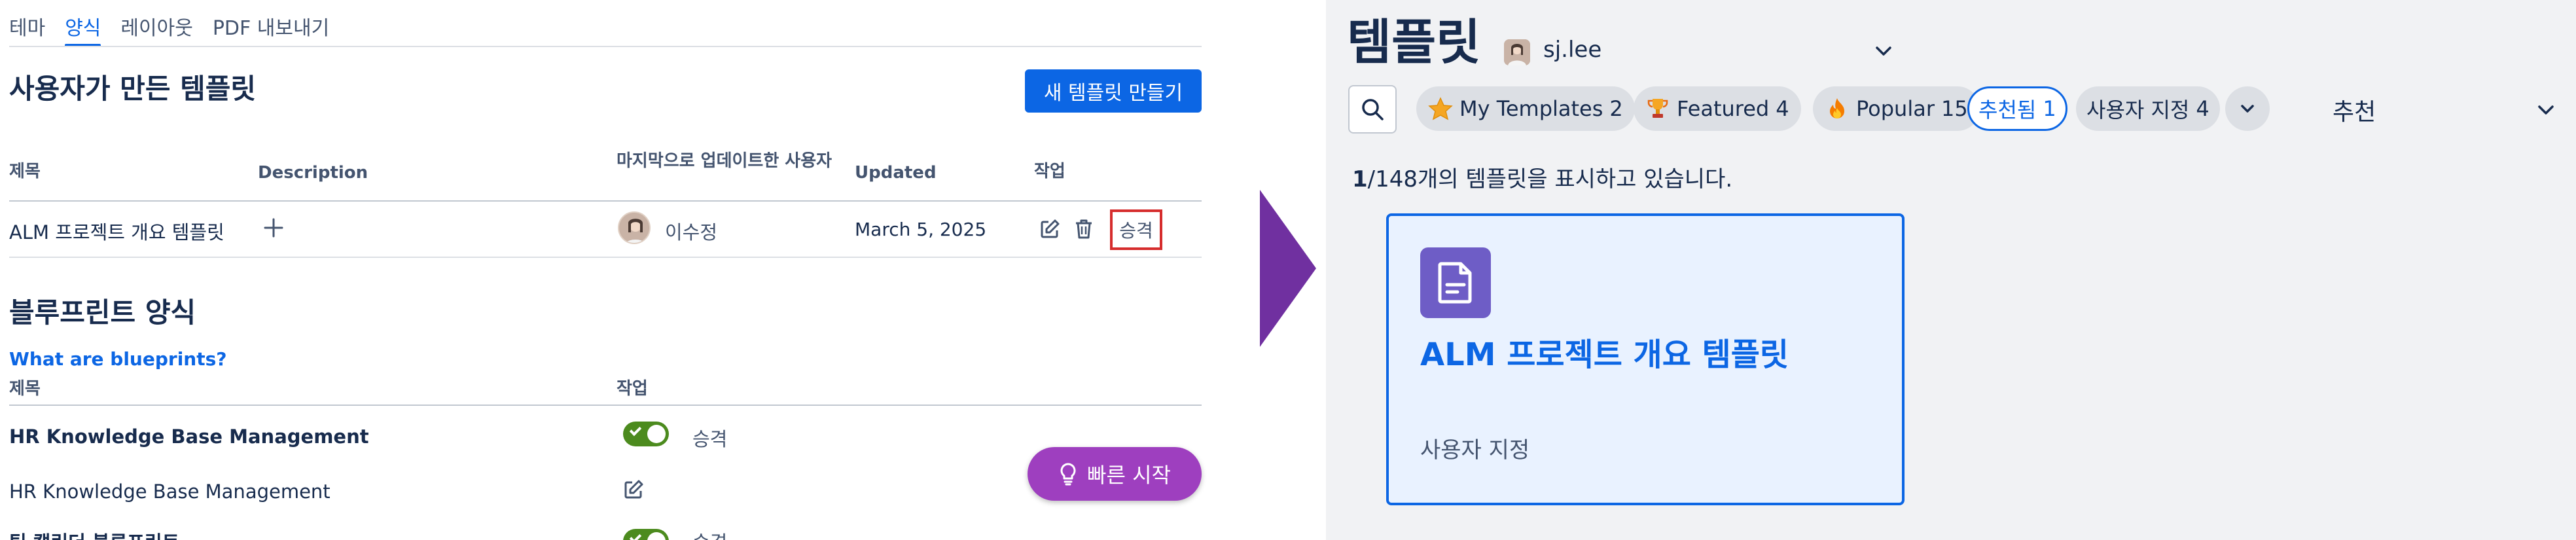 This screenshot has height=540, width=2576. What do you see at coordinates (1723, 108) in the screenshot?
I see `filter-label: Featured` at bounding box center [1723, 108].